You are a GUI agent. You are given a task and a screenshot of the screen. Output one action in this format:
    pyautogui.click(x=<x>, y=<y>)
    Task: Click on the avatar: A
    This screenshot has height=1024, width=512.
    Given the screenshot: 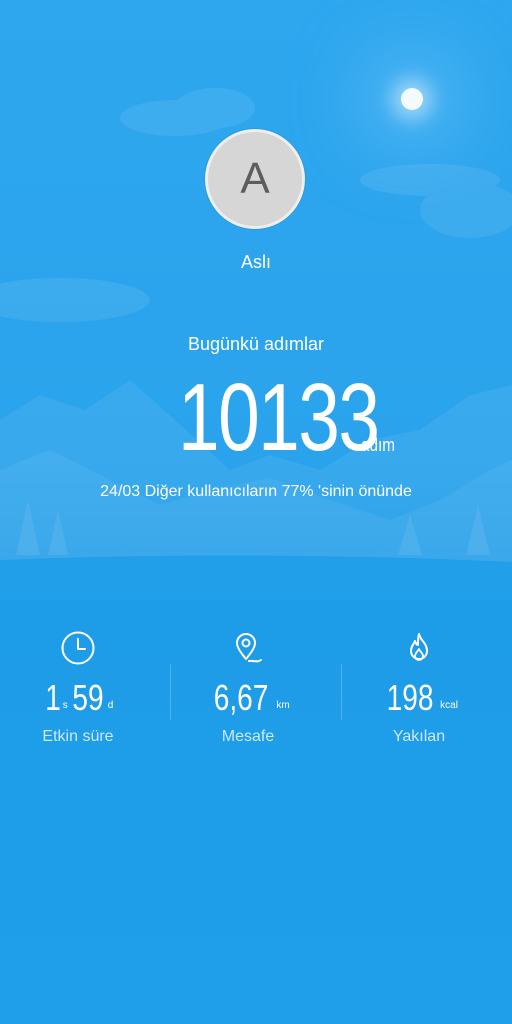 What is the action you would take?
    pyautogui.click(x=255, y=179)
    